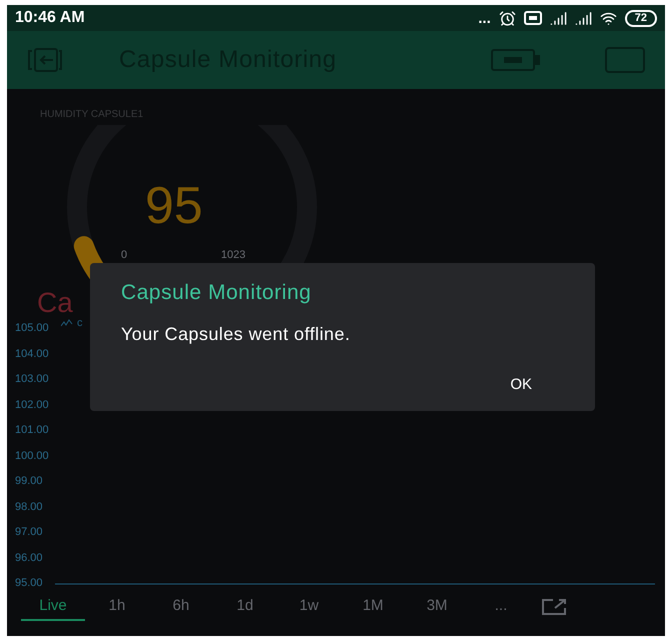  What do you see at coordinates (50, 18) in the screenshot?
I see `status-time: 10:46 AM` at bounding box center [50, 18].